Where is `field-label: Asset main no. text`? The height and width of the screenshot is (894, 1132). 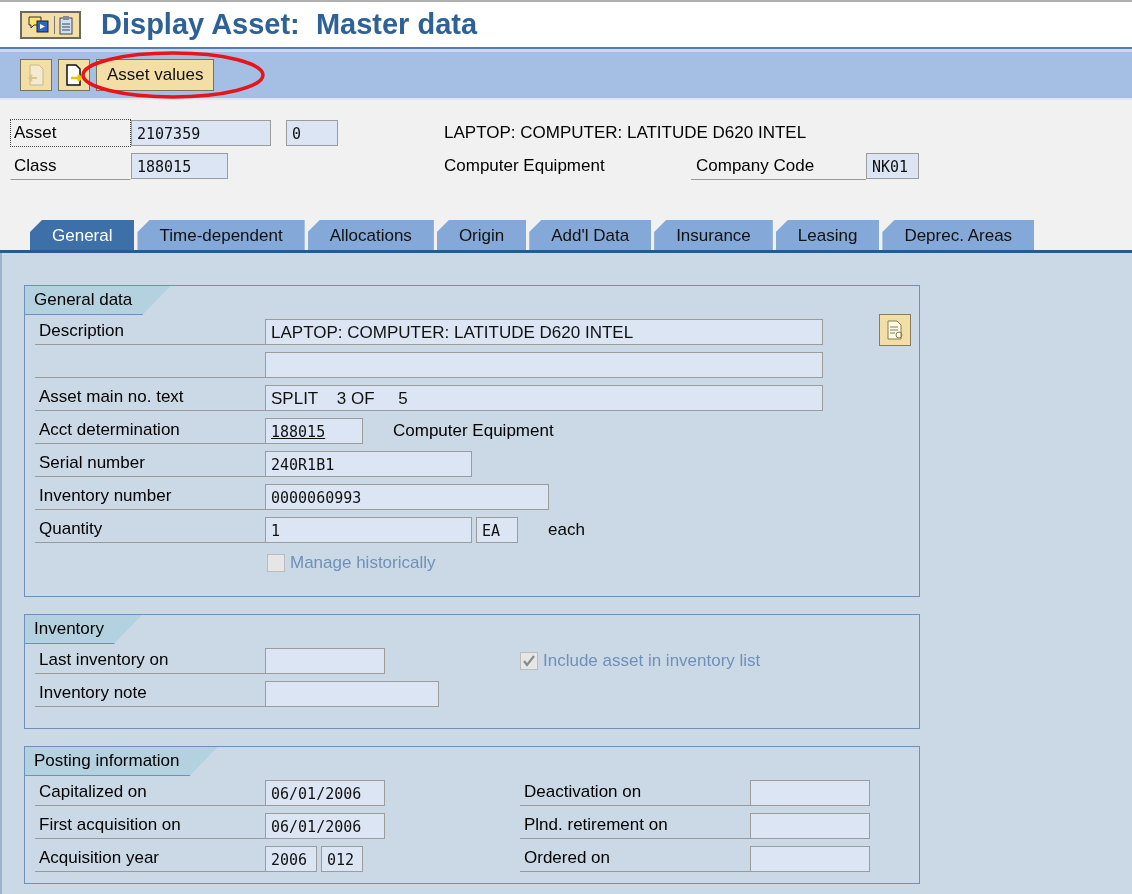
field-label: Asset main no. text is located at coordinates (150, 397).